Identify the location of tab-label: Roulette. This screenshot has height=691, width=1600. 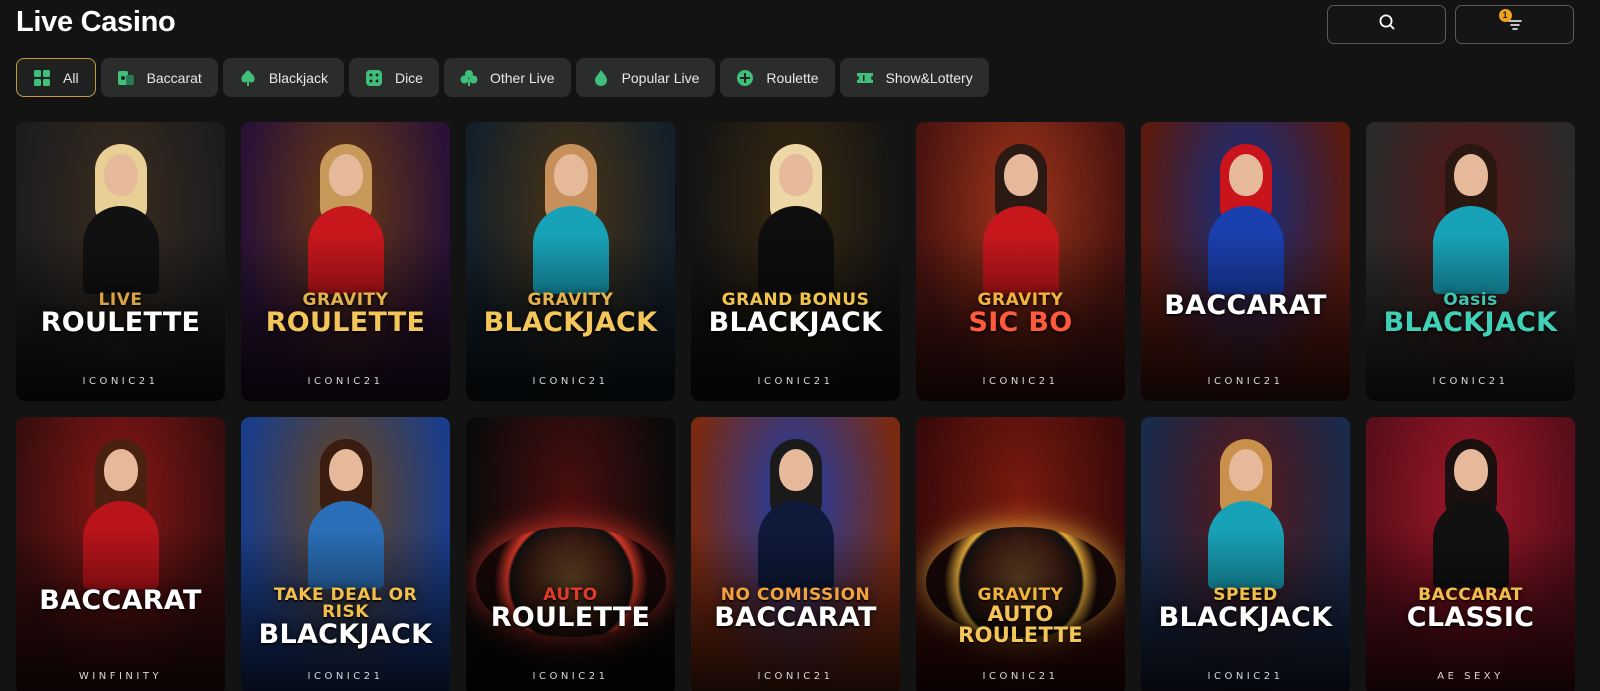
(792, 77).